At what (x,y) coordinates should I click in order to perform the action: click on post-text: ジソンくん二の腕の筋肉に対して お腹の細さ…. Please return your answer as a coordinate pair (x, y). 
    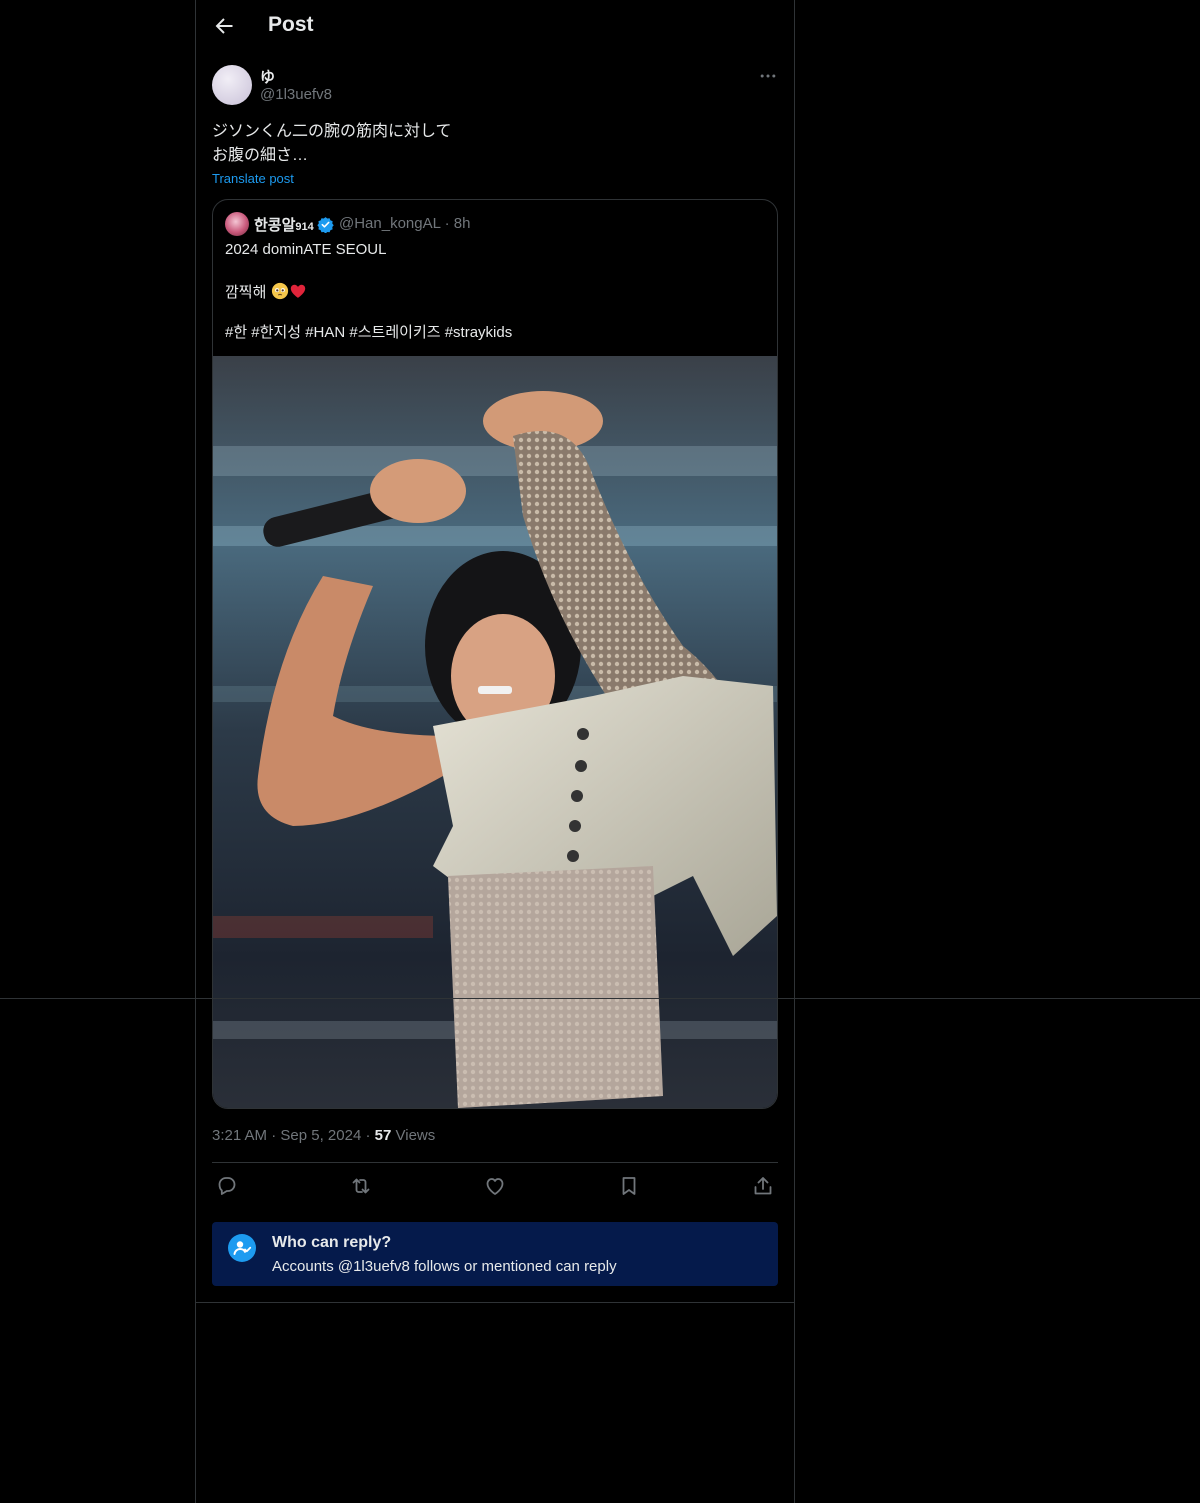
    Looking at the image, I should click on (492, 144).